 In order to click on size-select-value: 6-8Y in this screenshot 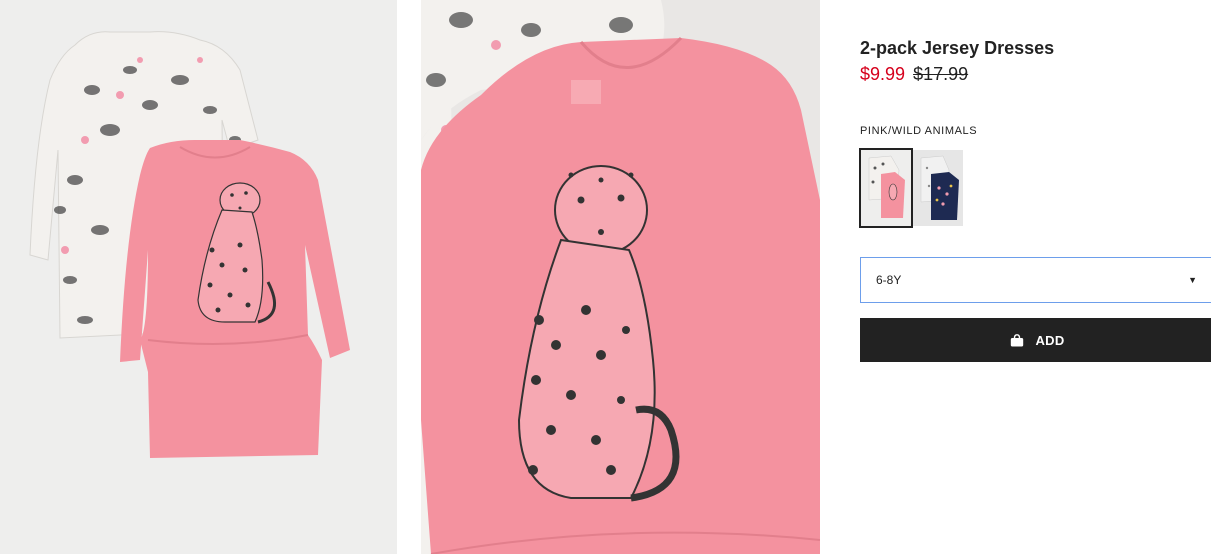, I will do `click(889, 280)`.